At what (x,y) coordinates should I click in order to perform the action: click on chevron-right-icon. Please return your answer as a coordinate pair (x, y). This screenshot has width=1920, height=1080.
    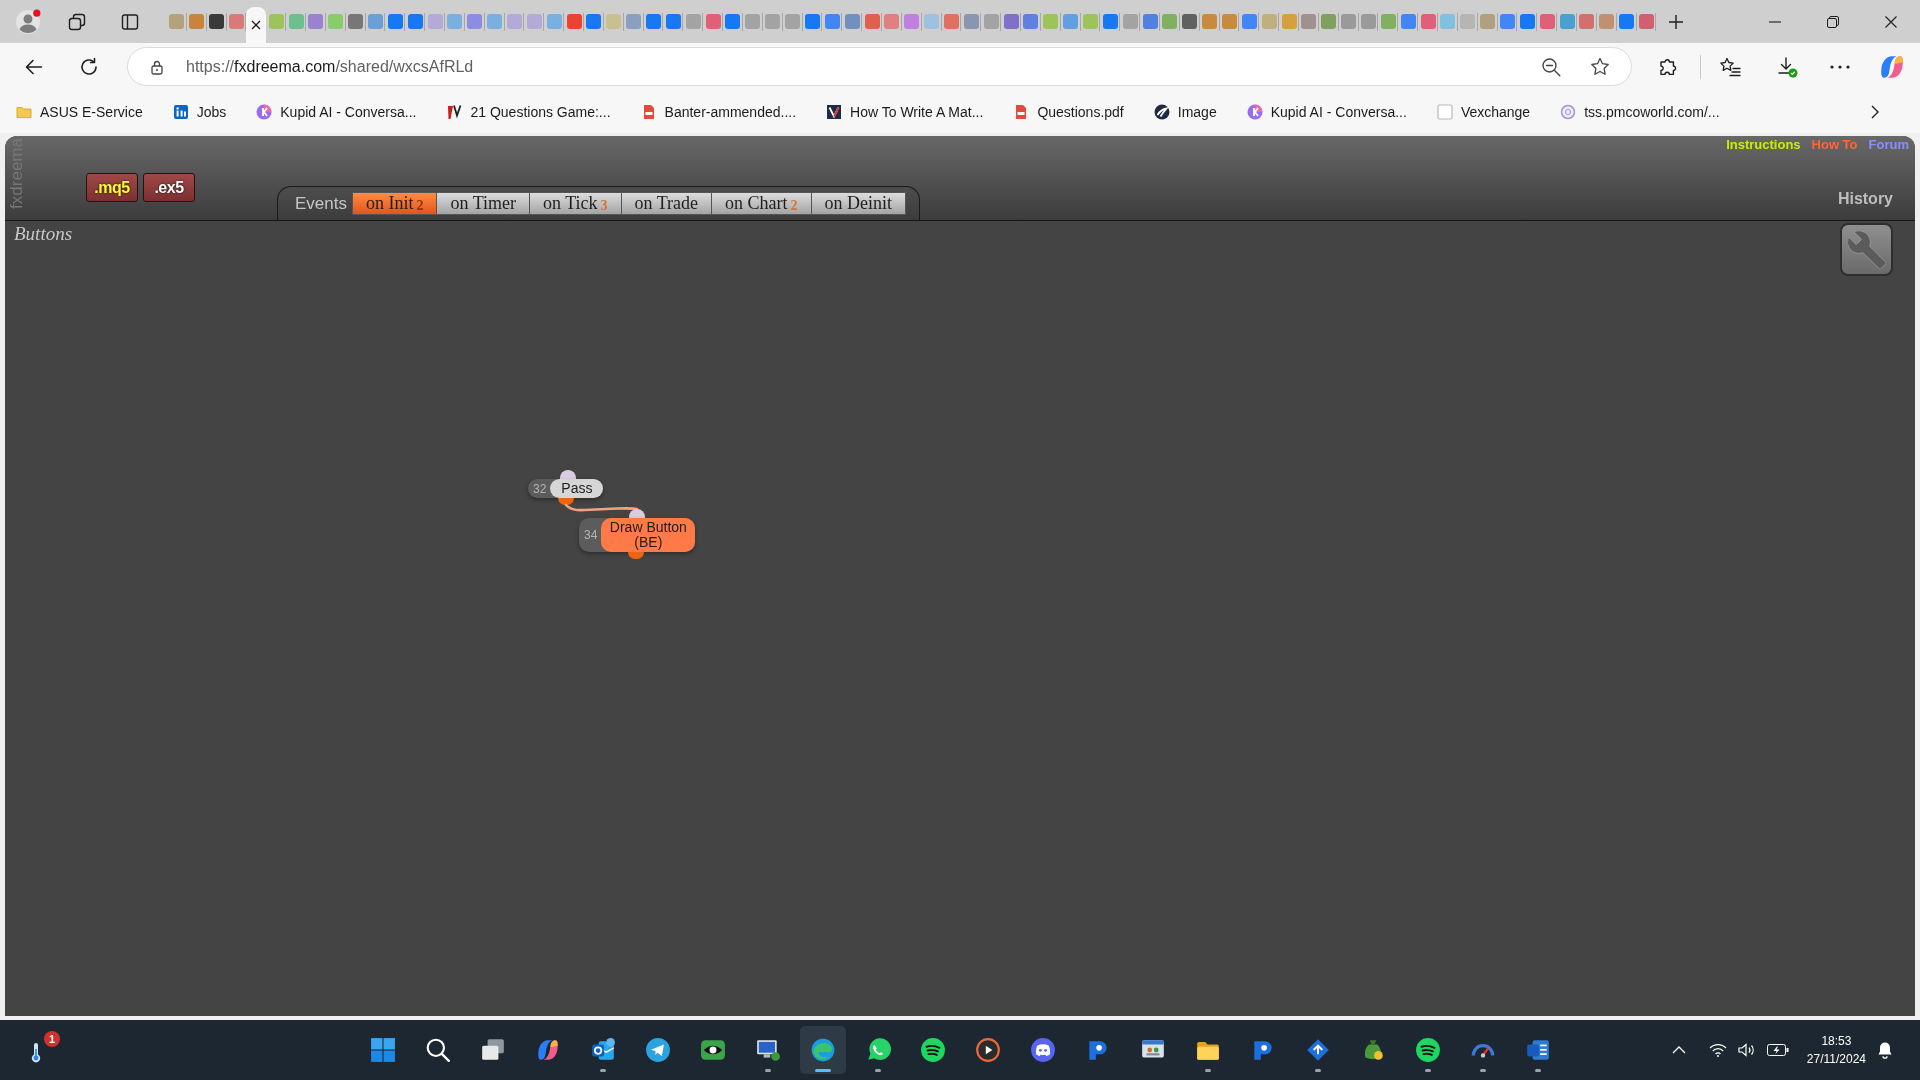
    Looking at the image, I should click on (1875, 111).